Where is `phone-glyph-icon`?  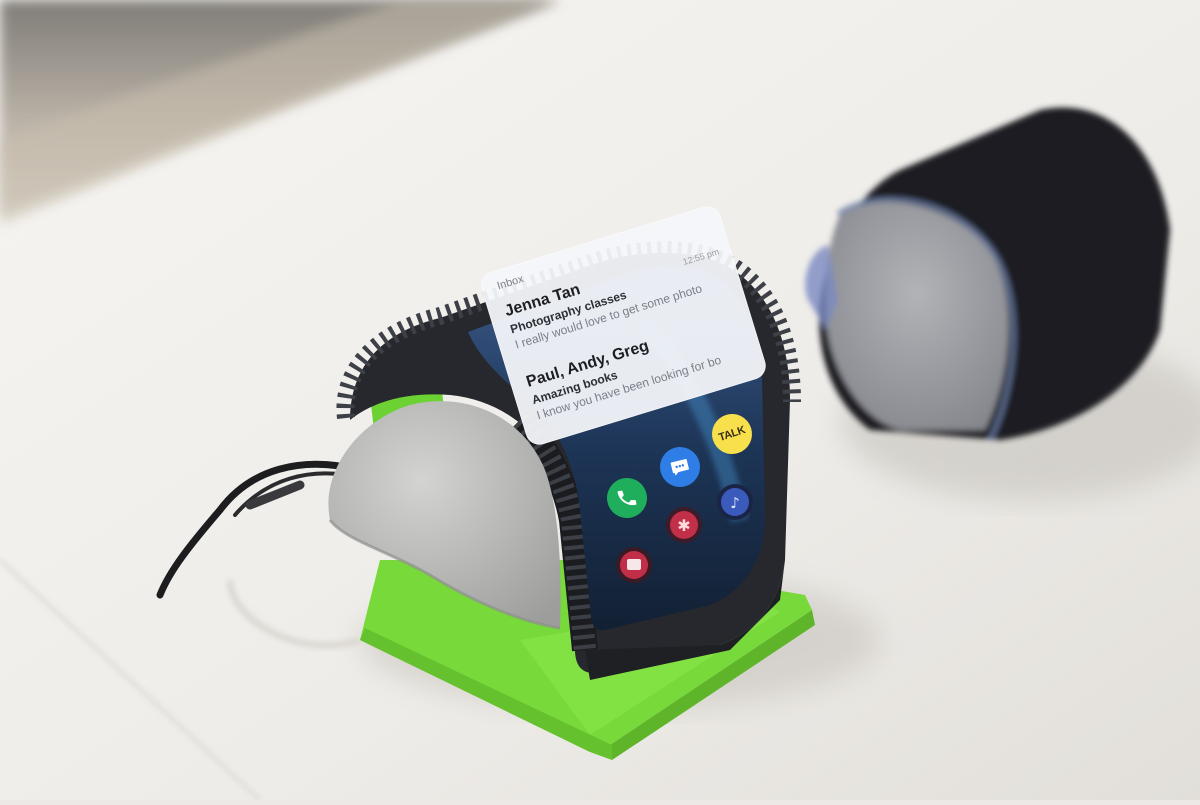
phone-glyph-icon is located at coordinates (627, 498).